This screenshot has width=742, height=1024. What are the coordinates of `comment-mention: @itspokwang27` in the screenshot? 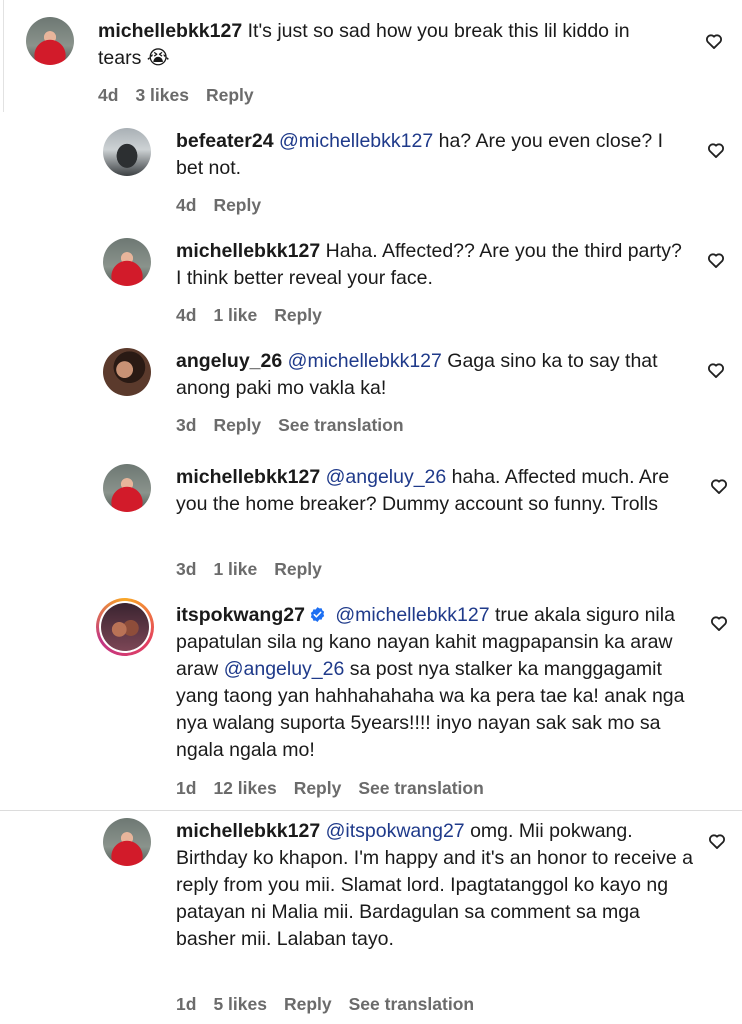 It's located at (395, 831).